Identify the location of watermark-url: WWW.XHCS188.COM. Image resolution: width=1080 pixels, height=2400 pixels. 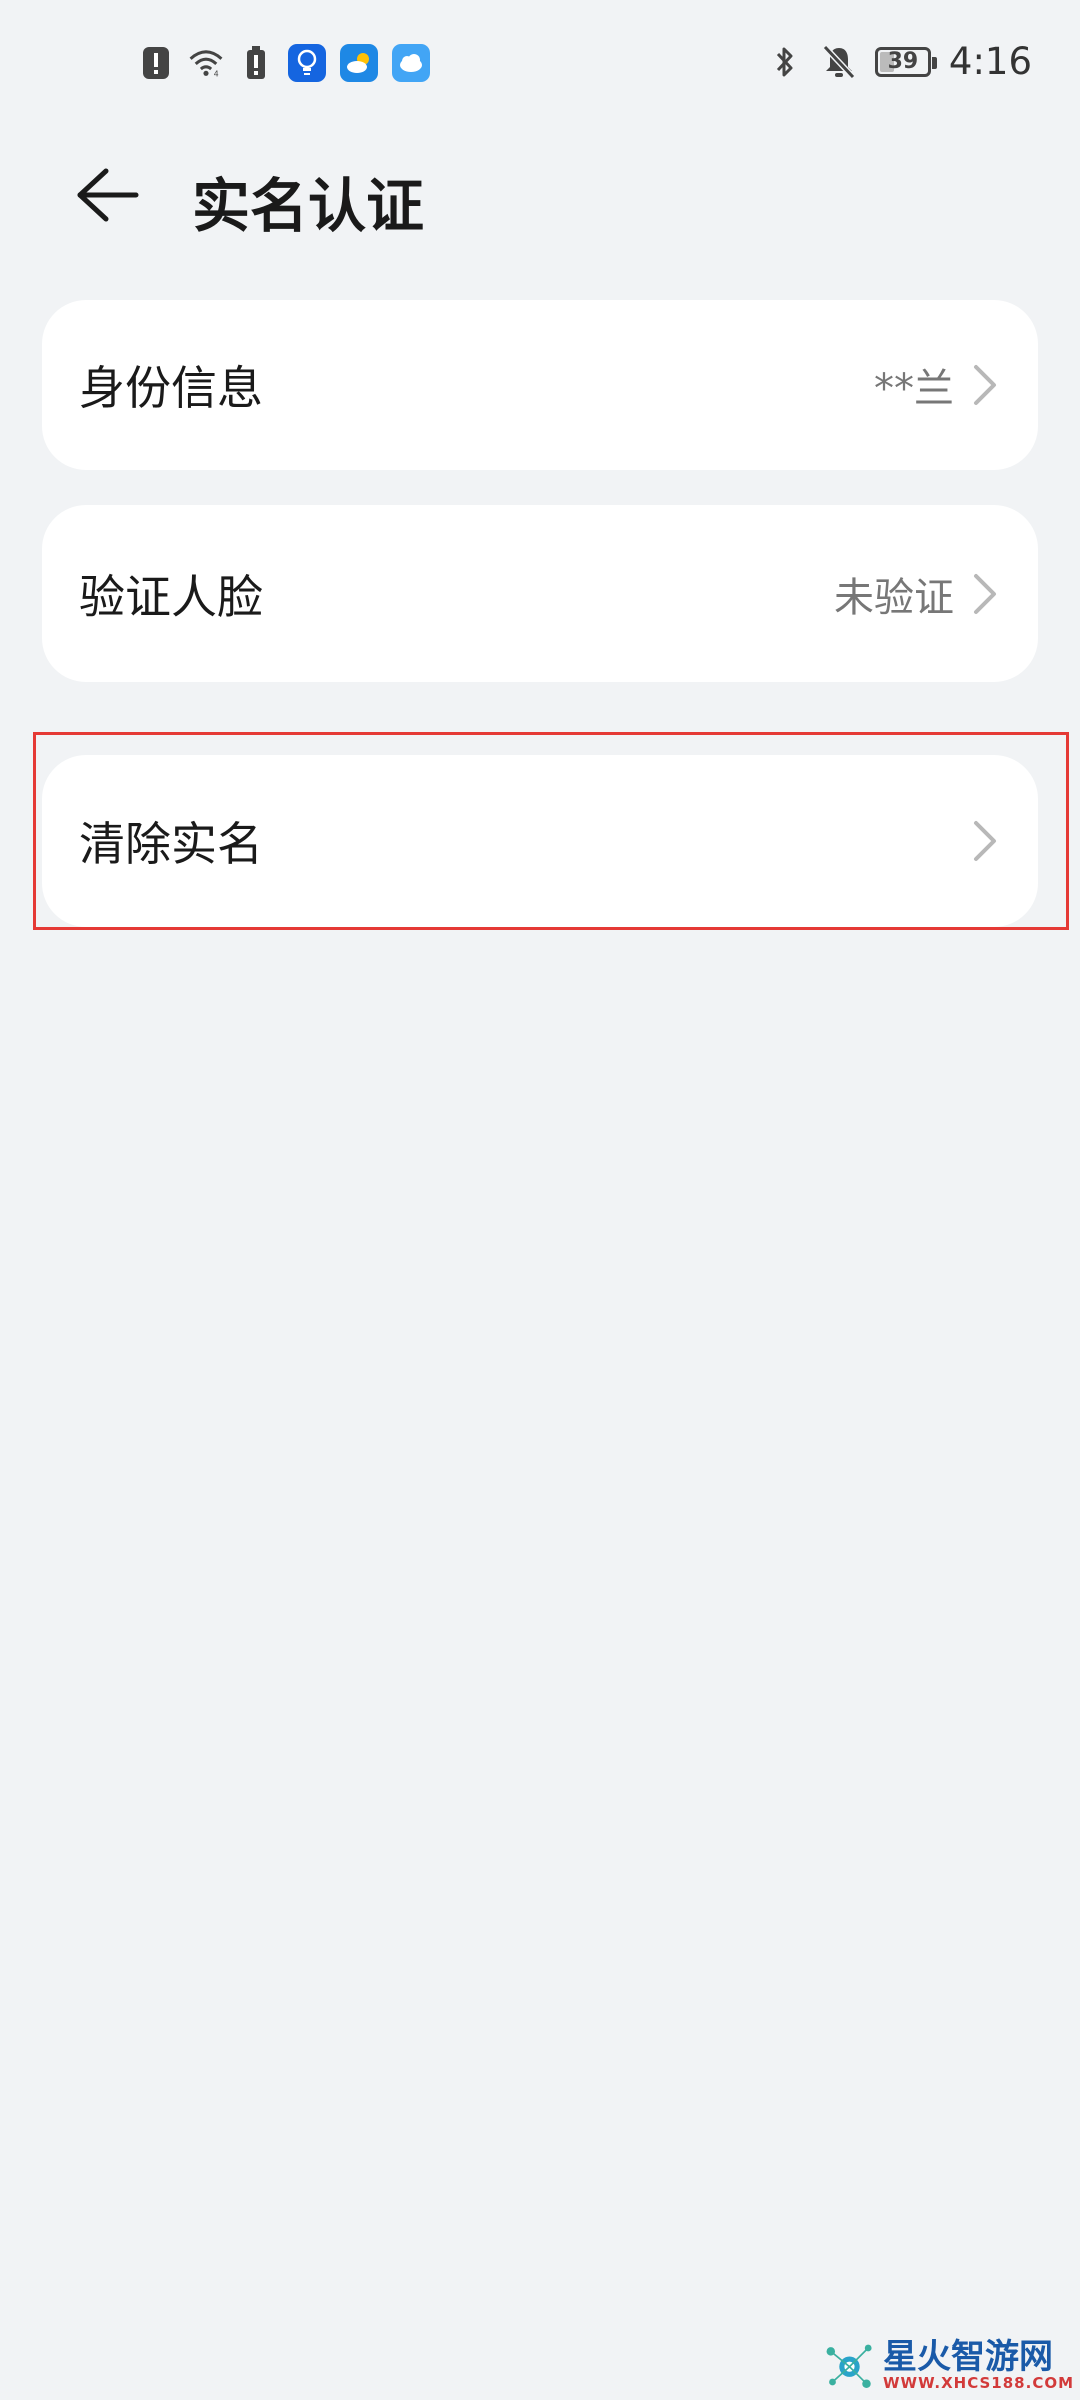
(978, 2382).